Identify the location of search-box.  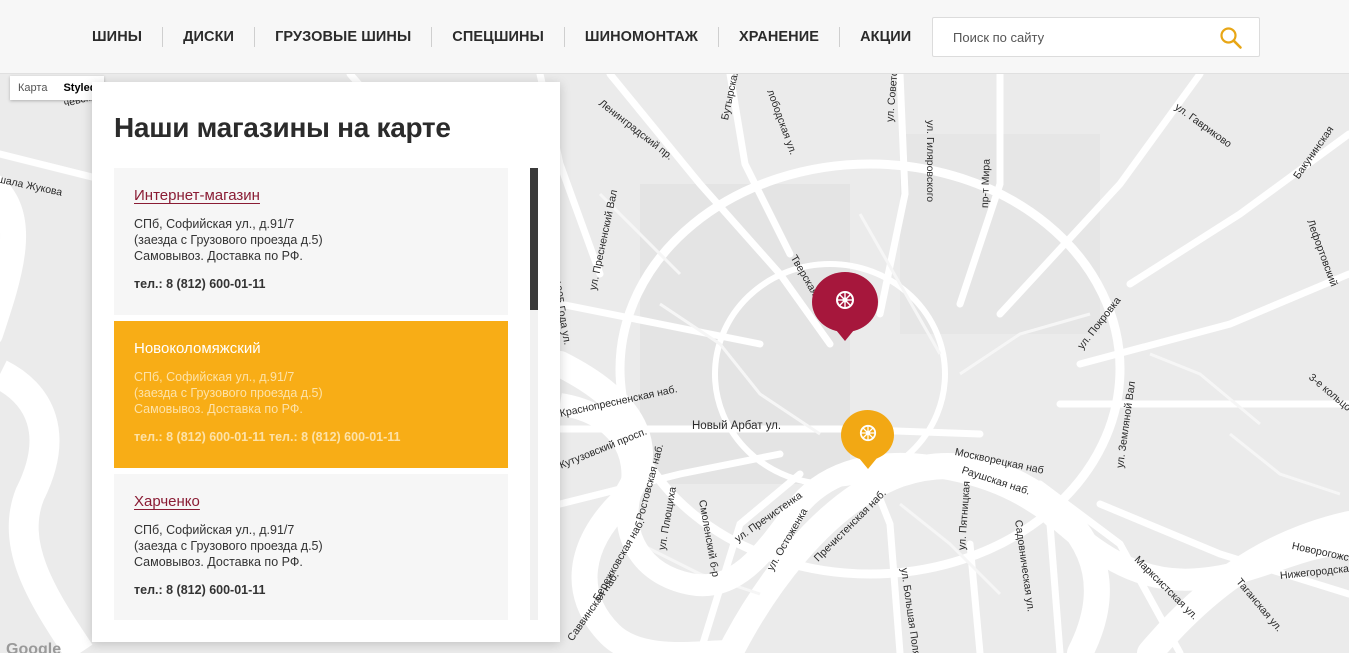
(1096, 37).